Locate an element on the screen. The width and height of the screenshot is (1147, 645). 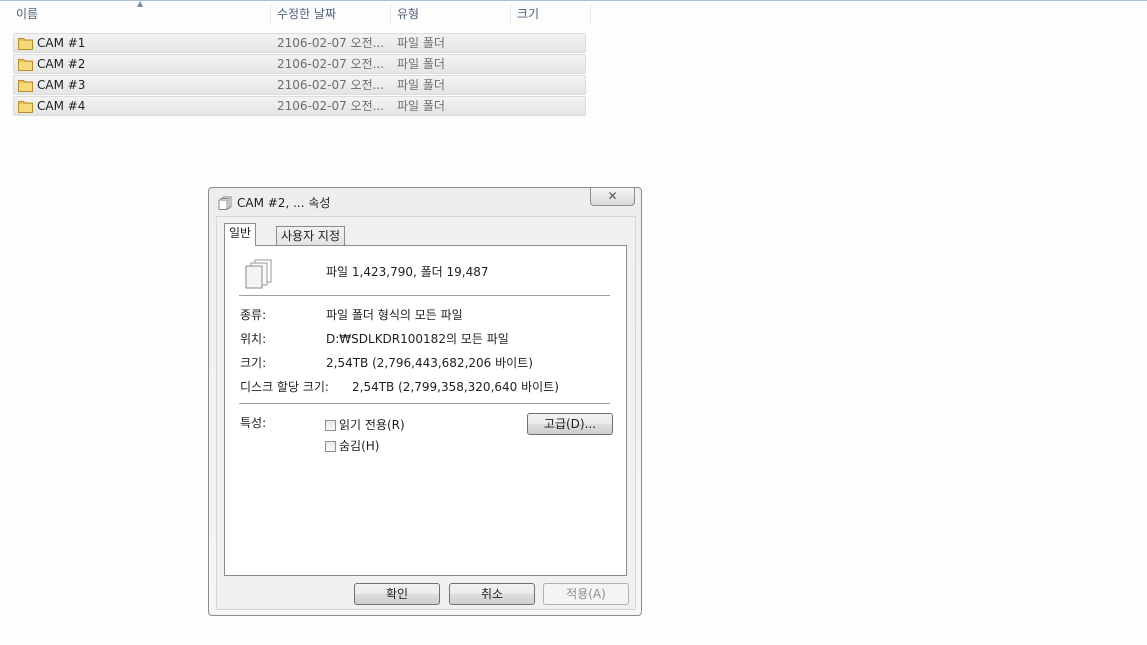
file-row-cam3: CAM #3 2106-02-07 오전... 파일 폴더 is located at coordinates (299, 85).